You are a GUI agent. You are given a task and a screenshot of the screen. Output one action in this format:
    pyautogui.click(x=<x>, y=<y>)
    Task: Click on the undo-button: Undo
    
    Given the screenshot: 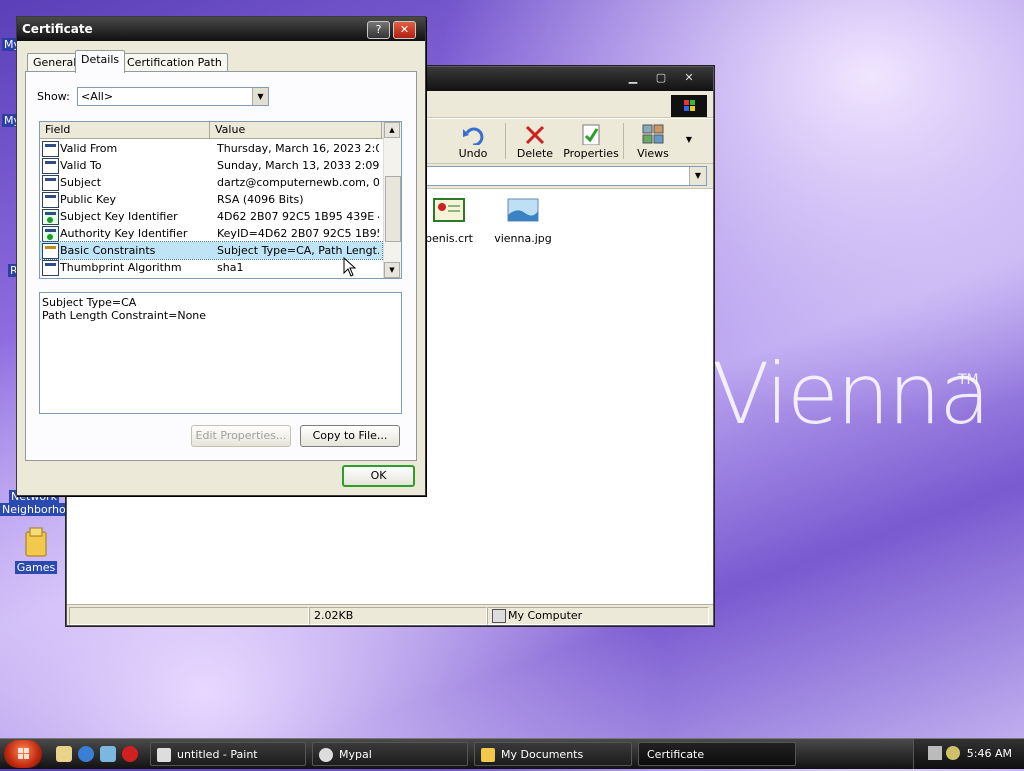 What is the action you would take?
    pyautogui.click(x=473, y=141)
    